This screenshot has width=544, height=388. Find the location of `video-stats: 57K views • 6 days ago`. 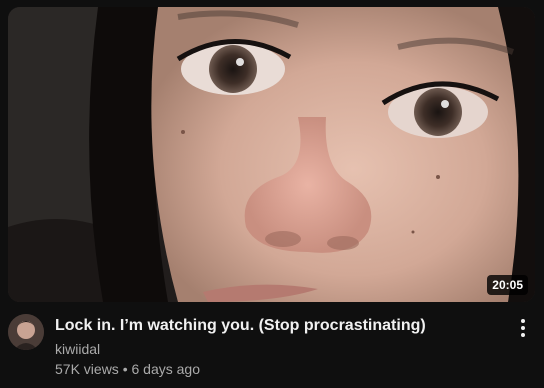

video-stats: 57K views • 6 days ago is located at coordinates (281, 369).